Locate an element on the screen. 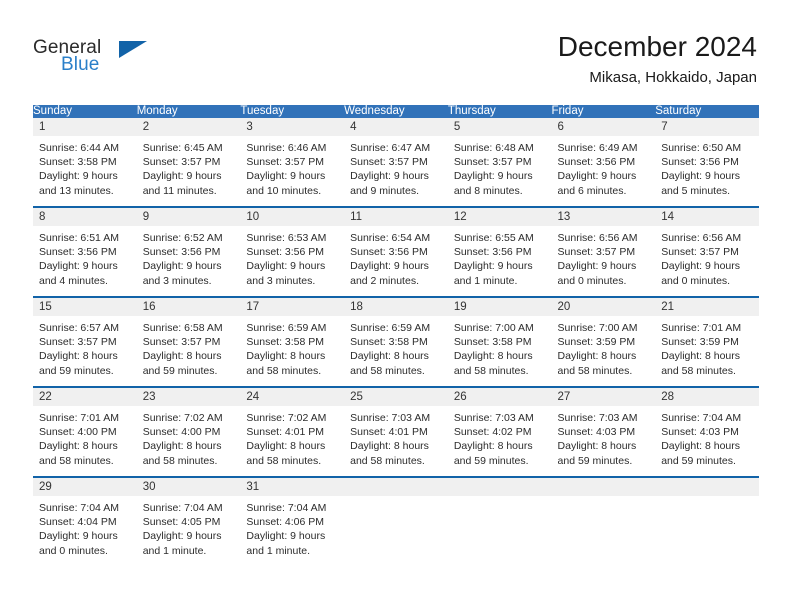 This screenshot has width=792, height=612. sunset-text: Sunset: 3:56 PM is located at coordinates (78, 252).